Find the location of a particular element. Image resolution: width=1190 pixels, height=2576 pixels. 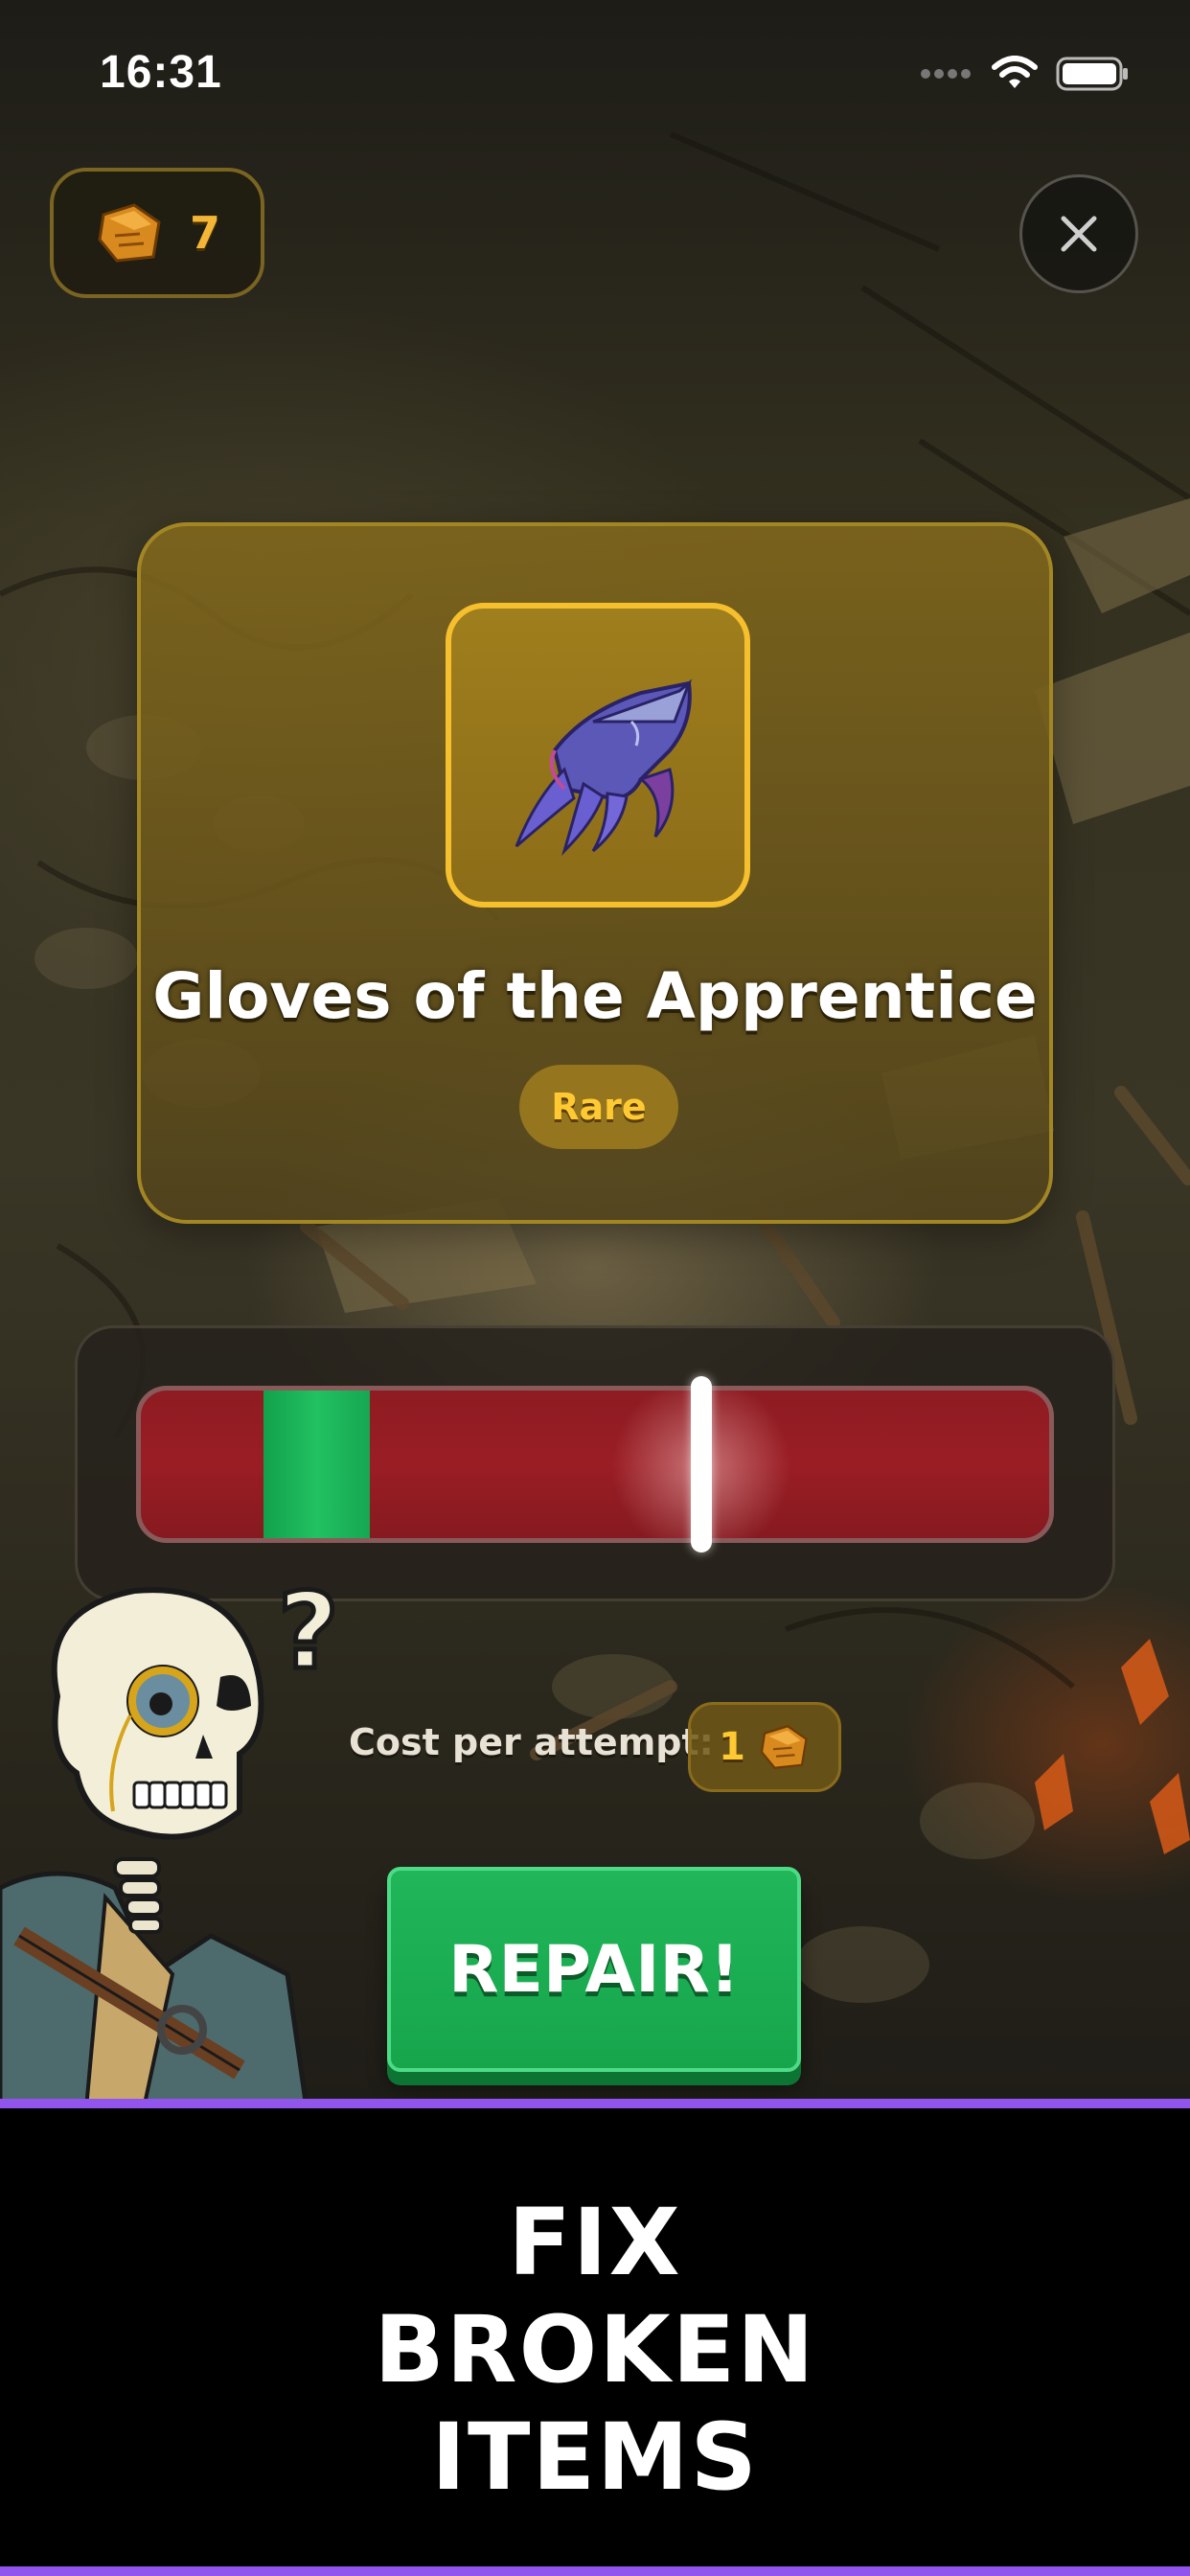

promo-caption: FIX BROKEN ITEMS is located at coordinates (595, 2350).